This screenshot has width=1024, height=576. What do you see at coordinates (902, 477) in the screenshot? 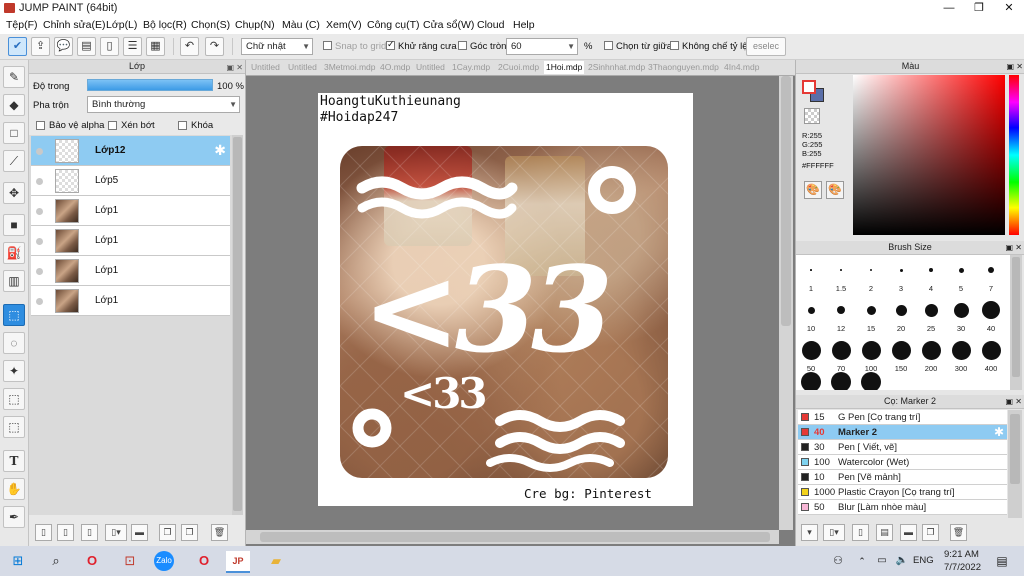
I see `brush-list-item: 10 Pen [Vẽ mảnh]` at bounding box center [902, 477].